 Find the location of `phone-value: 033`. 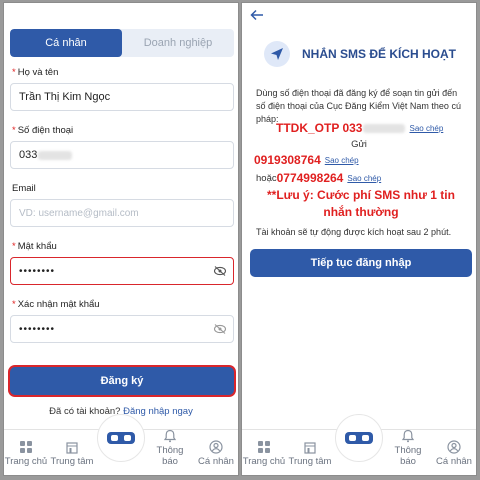

phone-value: 033 is located at coordinates (28, 155).